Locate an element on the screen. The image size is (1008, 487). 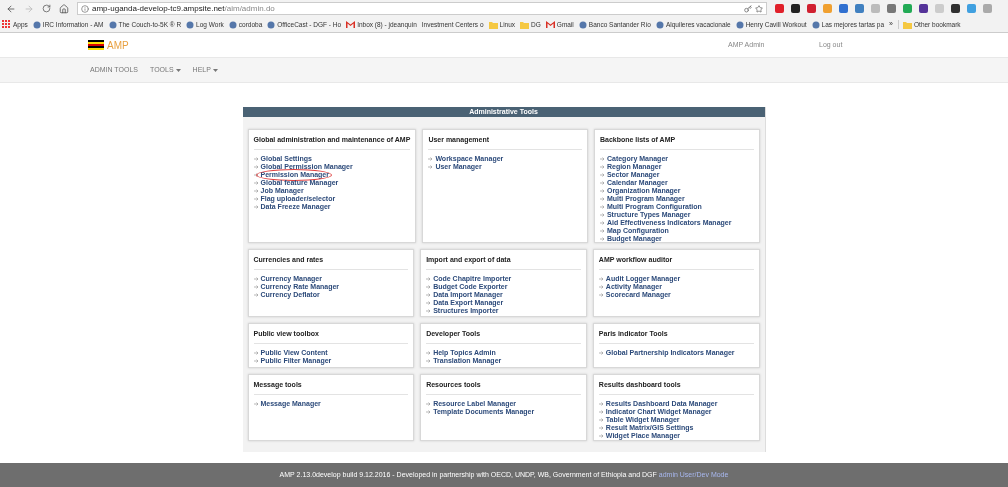
apps-grid-icon is located at coordinates (6, 24).